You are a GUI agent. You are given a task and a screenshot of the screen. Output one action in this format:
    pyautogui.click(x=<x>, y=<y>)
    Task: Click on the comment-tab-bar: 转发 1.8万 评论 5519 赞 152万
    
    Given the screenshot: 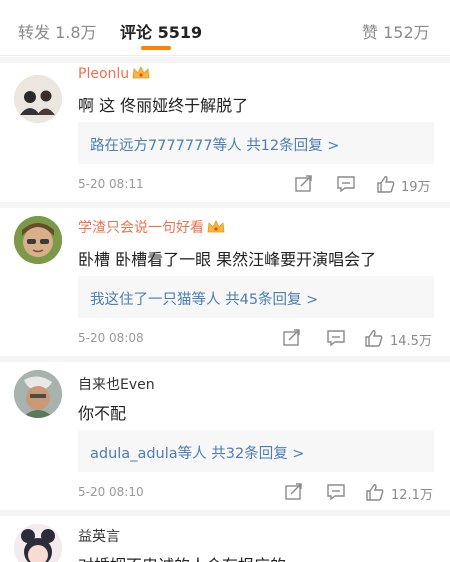 What is the action you would take?
    pyautogui.click(x=225, y=28)
    